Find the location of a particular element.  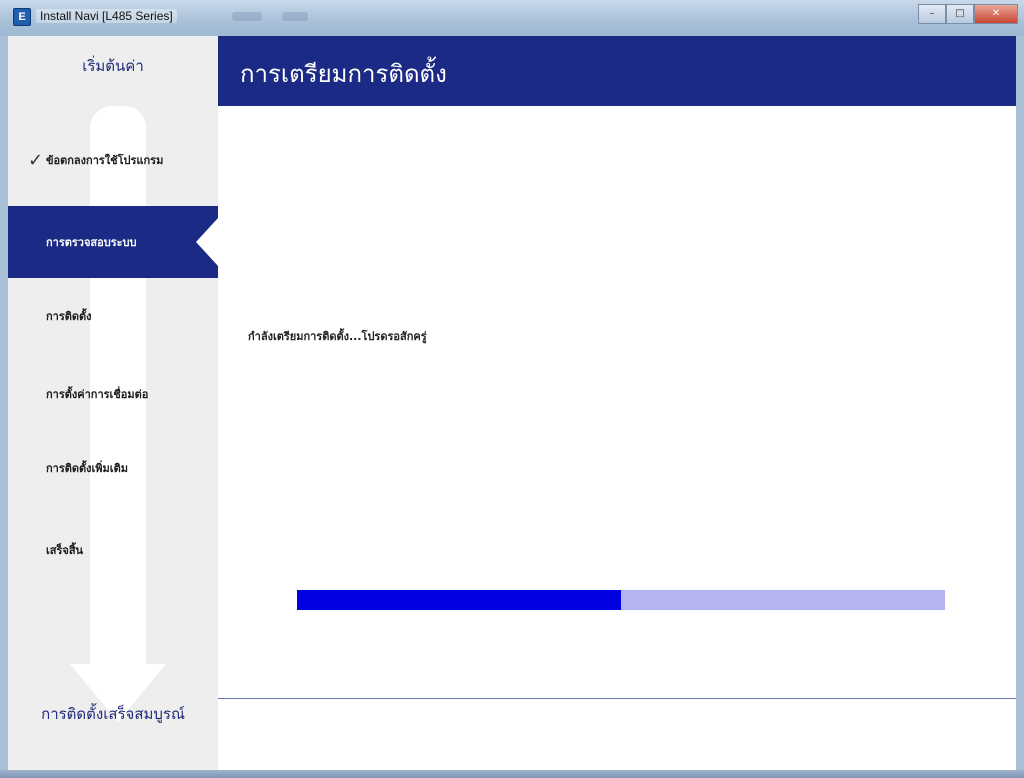

step-label: การติดตั้งเพิ่มเติม is located at coordinates (87, 468).